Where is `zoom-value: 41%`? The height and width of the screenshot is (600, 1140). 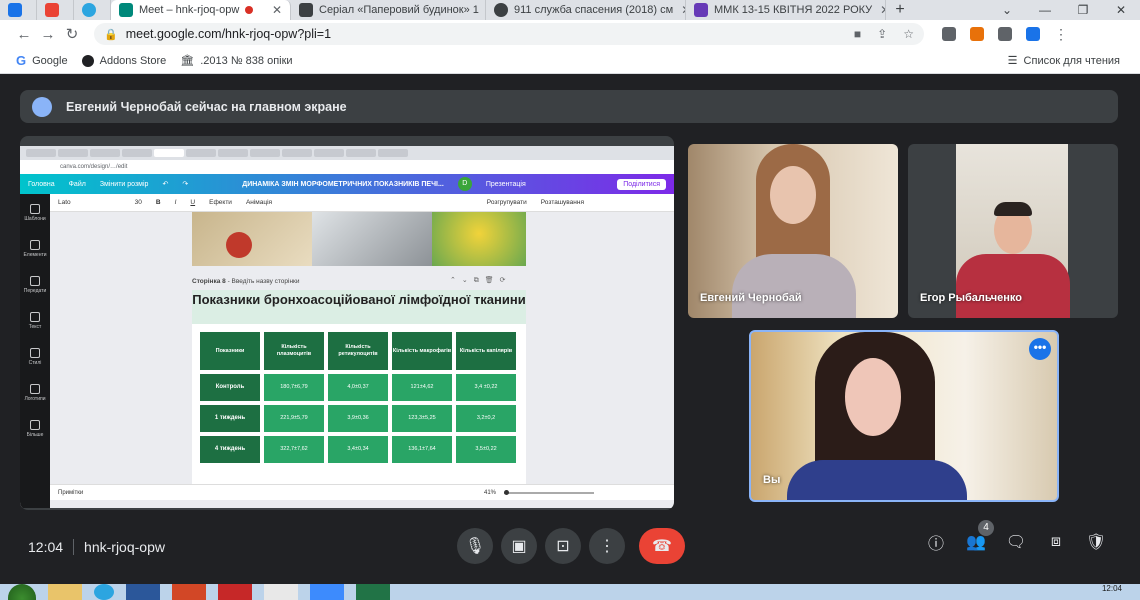 zoom-value: 41% is located at coordinates (489, 492).